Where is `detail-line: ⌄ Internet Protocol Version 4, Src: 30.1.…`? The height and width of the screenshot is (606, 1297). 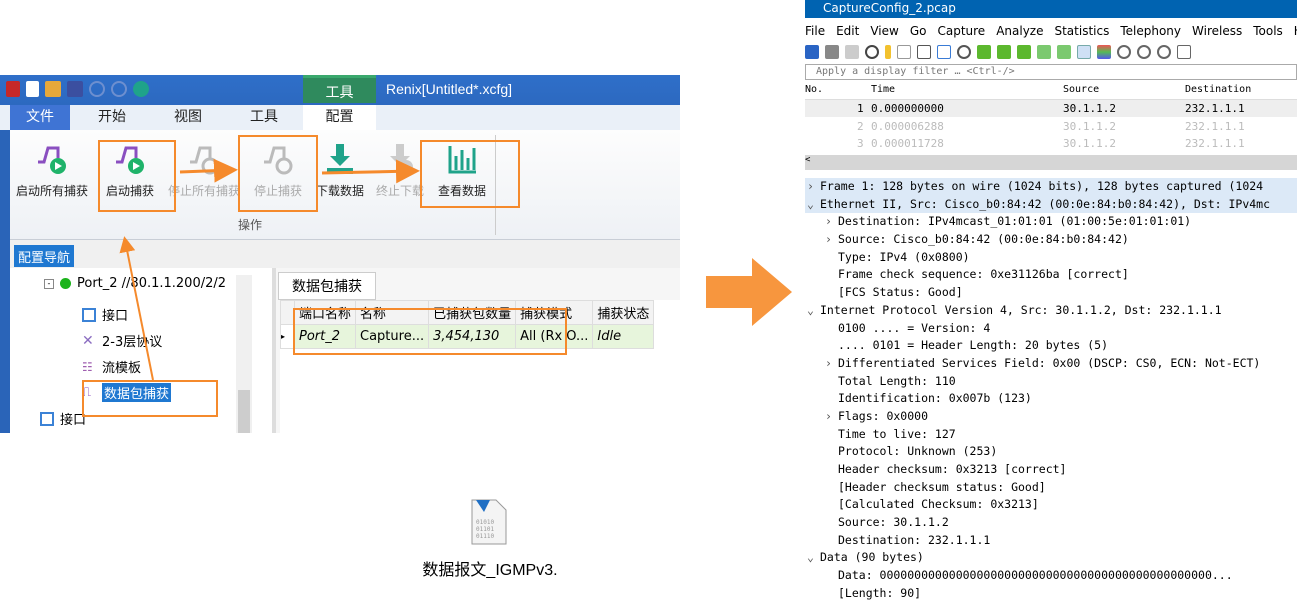 detail-line: ⌄ Internet Protocol Version 4, Src: 30.1.… is located at coordinates (1051, 311).